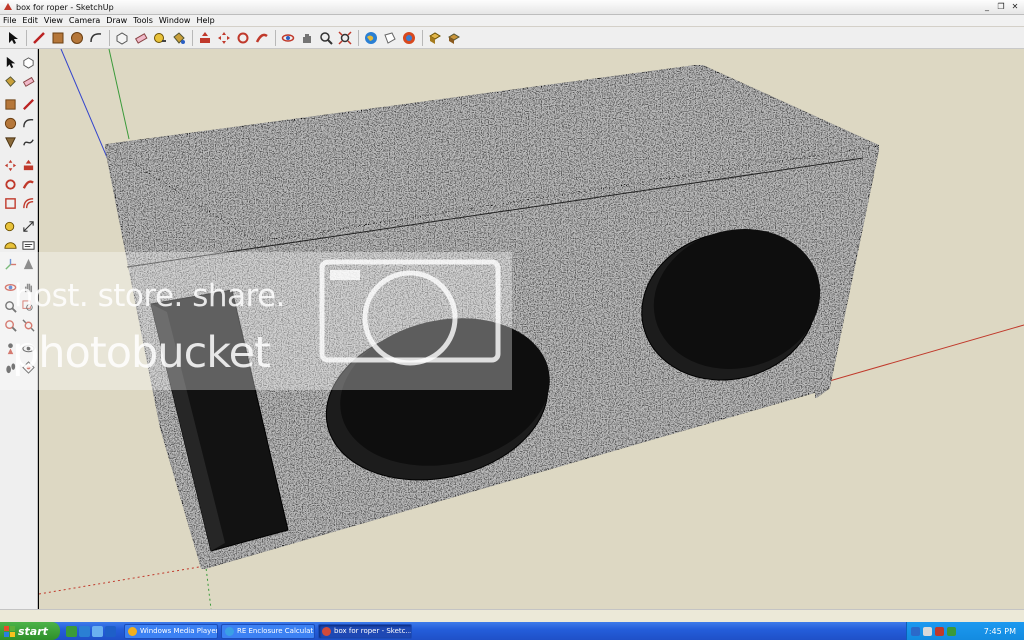 Image resolution: width=1024 pixels, height=640 pixels. I want to click on zoom-extents-icon, so click(345, 38).